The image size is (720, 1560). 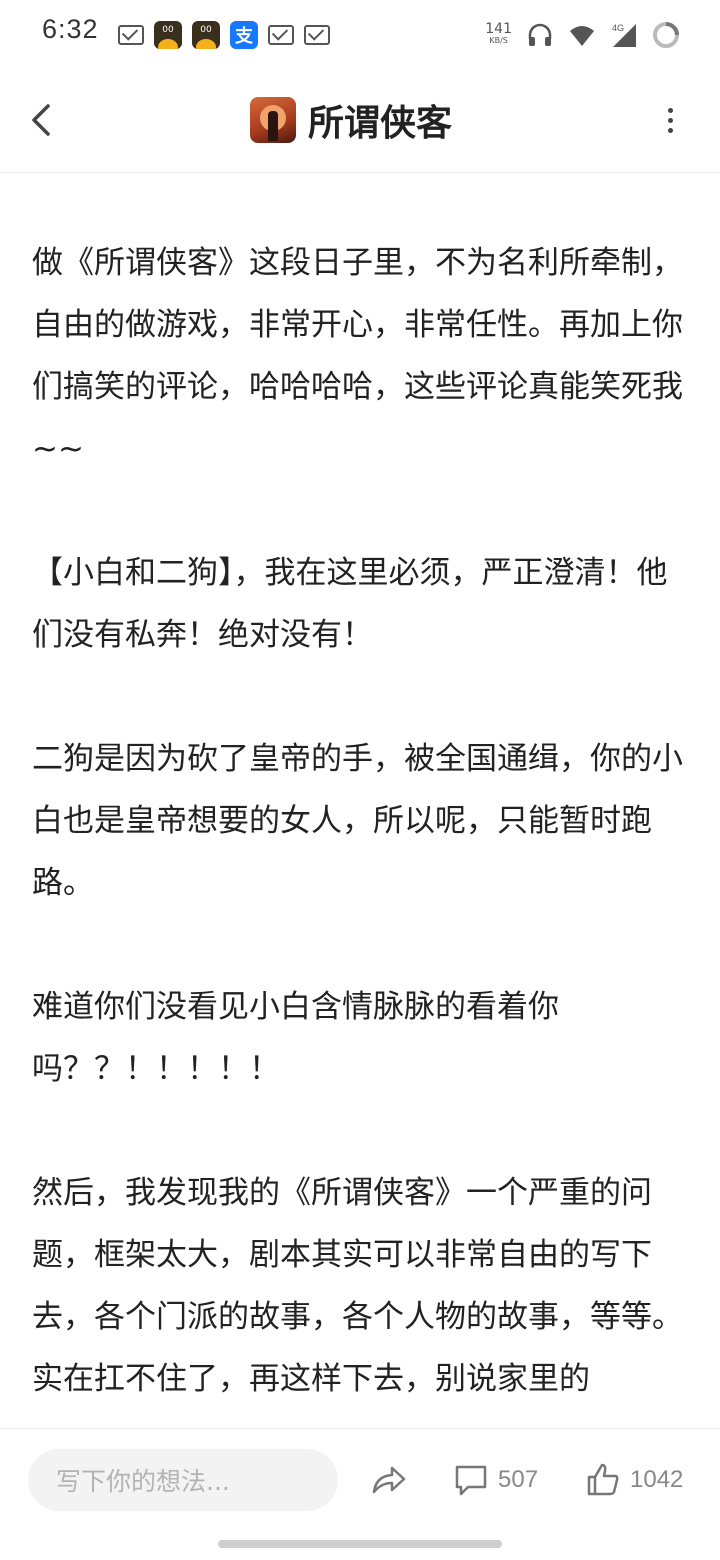 I want to click on bottom-action-bar: 写下你的想法... 507 1042, so click(x=360, y=1479).